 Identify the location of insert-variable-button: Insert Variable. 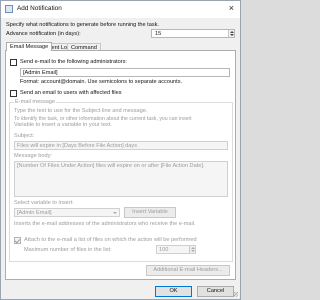
(150, 212).